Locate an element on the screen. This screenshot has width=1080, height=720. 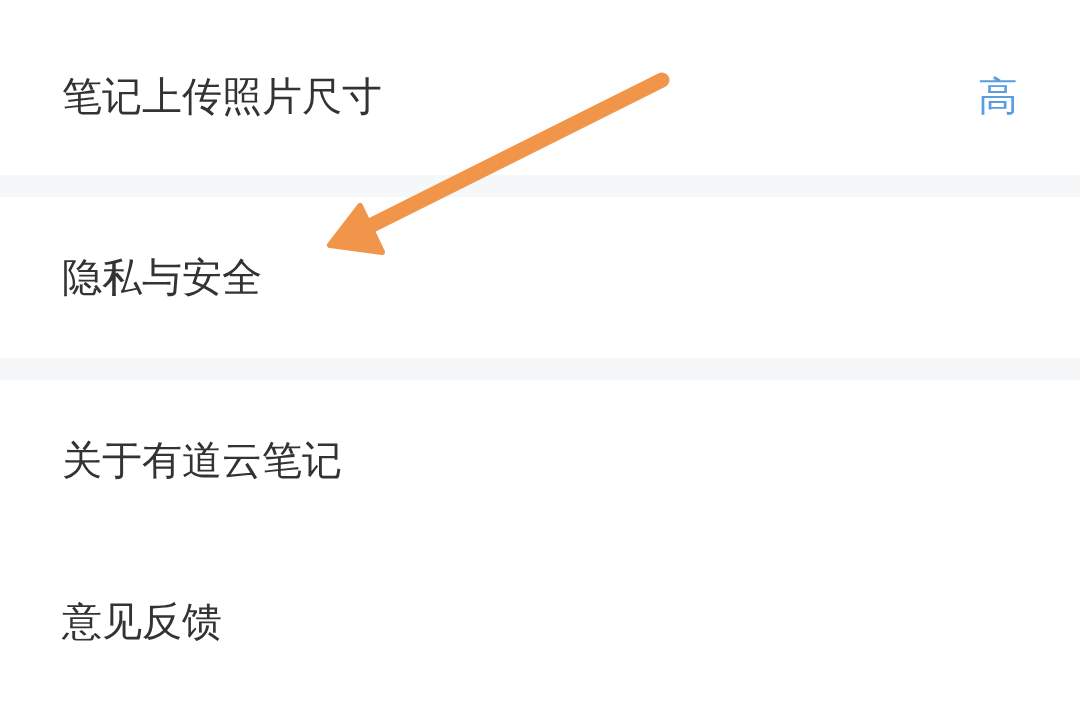
setting-label: 隐私与安全 is located at coordinates (162, 277).